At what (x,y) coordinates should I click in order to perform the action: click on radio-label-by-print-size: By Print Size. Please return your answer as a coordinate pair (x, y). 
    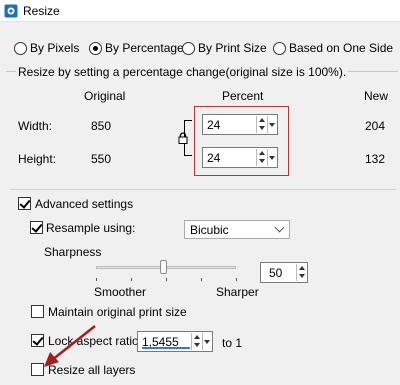
    Looking at the image, I should click on (232, 48).